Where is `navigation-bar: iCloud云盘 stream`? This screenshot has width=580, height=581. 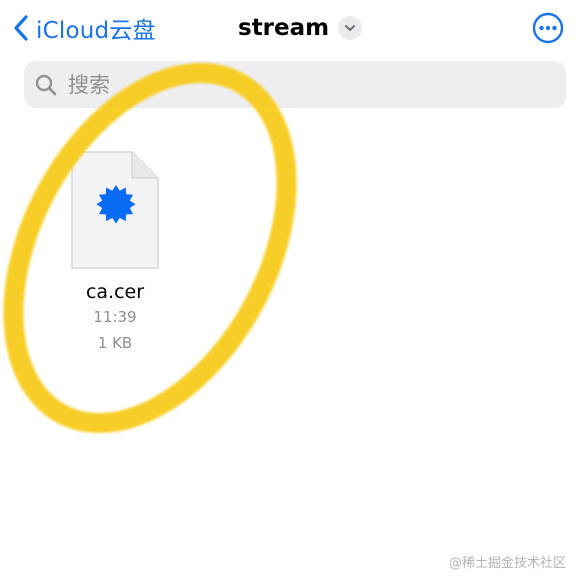 navigation-bar: iCloud云盘 stream is located at coordinates (290, 28).